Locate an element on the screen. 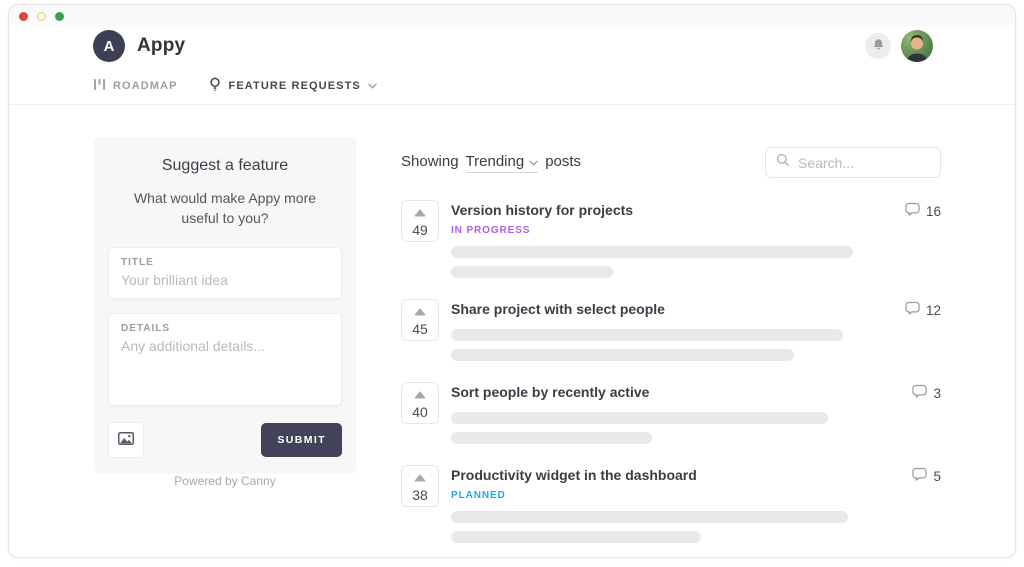 Image resolution: width=1024 pixels, height=567 pixels. primary-nav: ROADMAP FEATURE REQUESTS is located at coordinates (235, 85).